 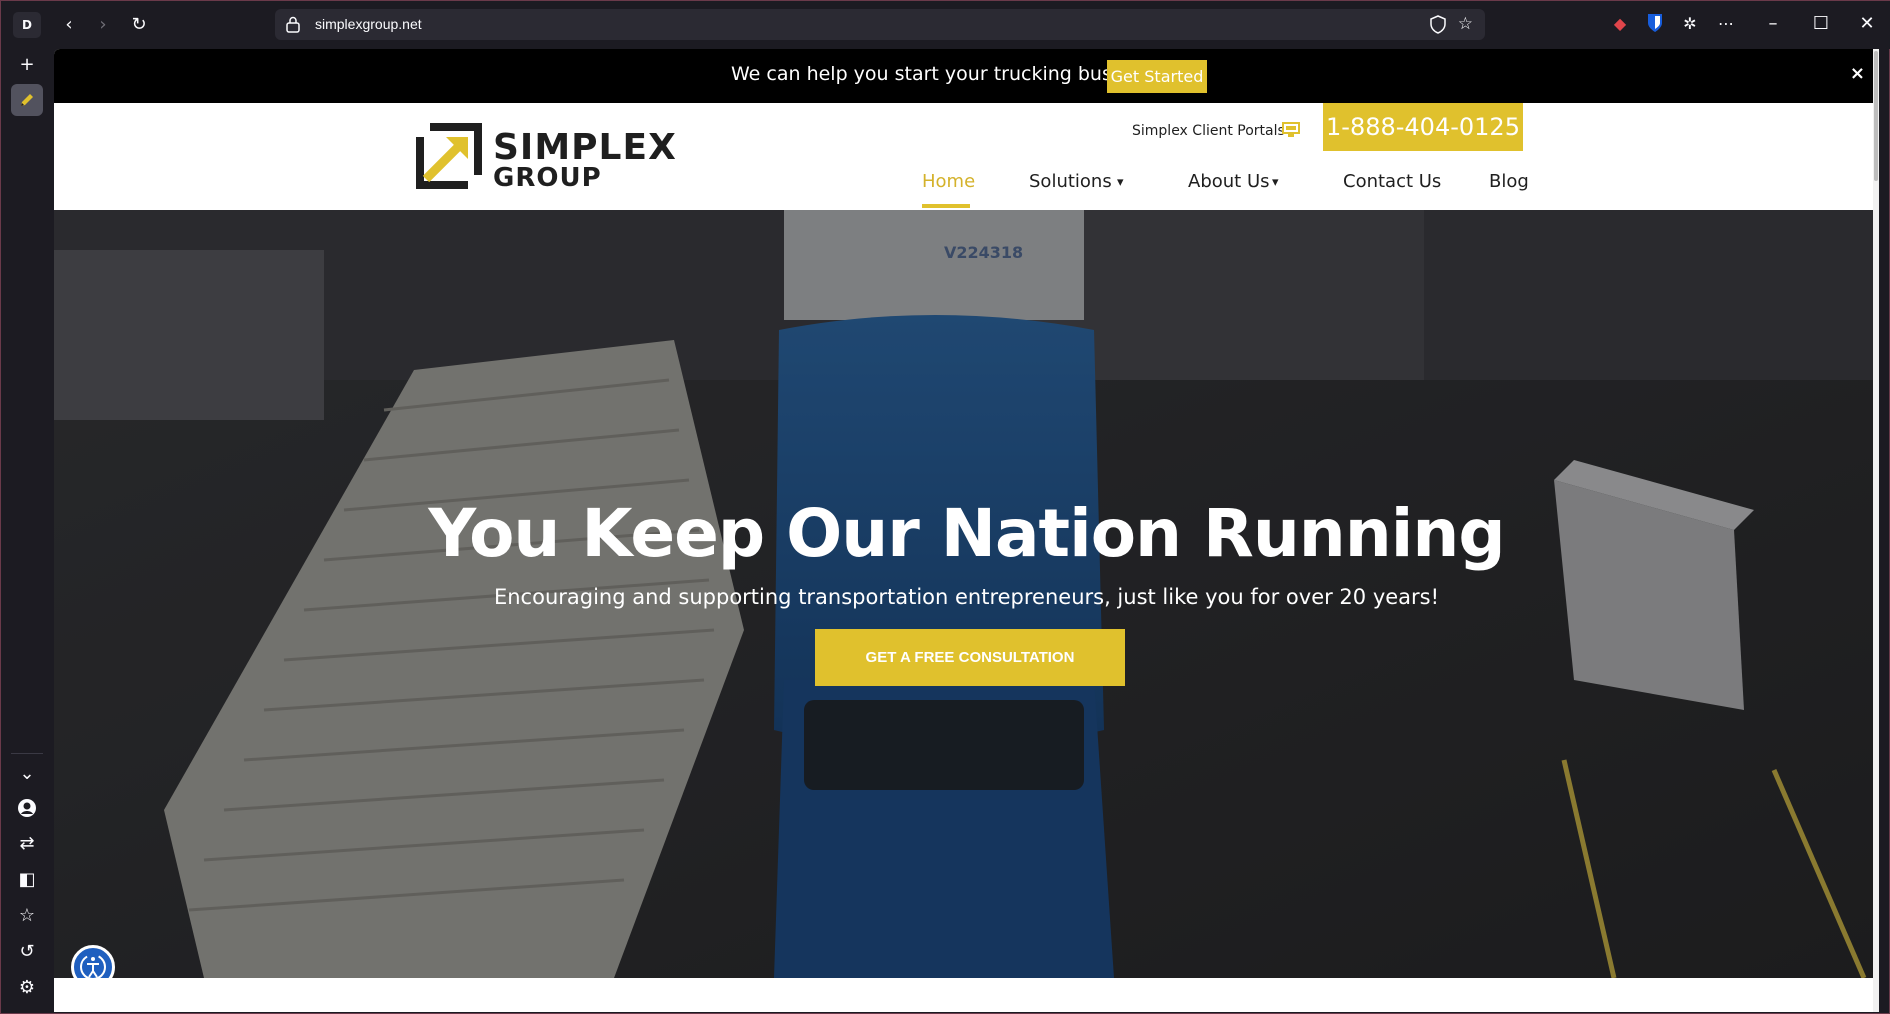 I want to click on shield-icon, so click(x=1438, y=24).